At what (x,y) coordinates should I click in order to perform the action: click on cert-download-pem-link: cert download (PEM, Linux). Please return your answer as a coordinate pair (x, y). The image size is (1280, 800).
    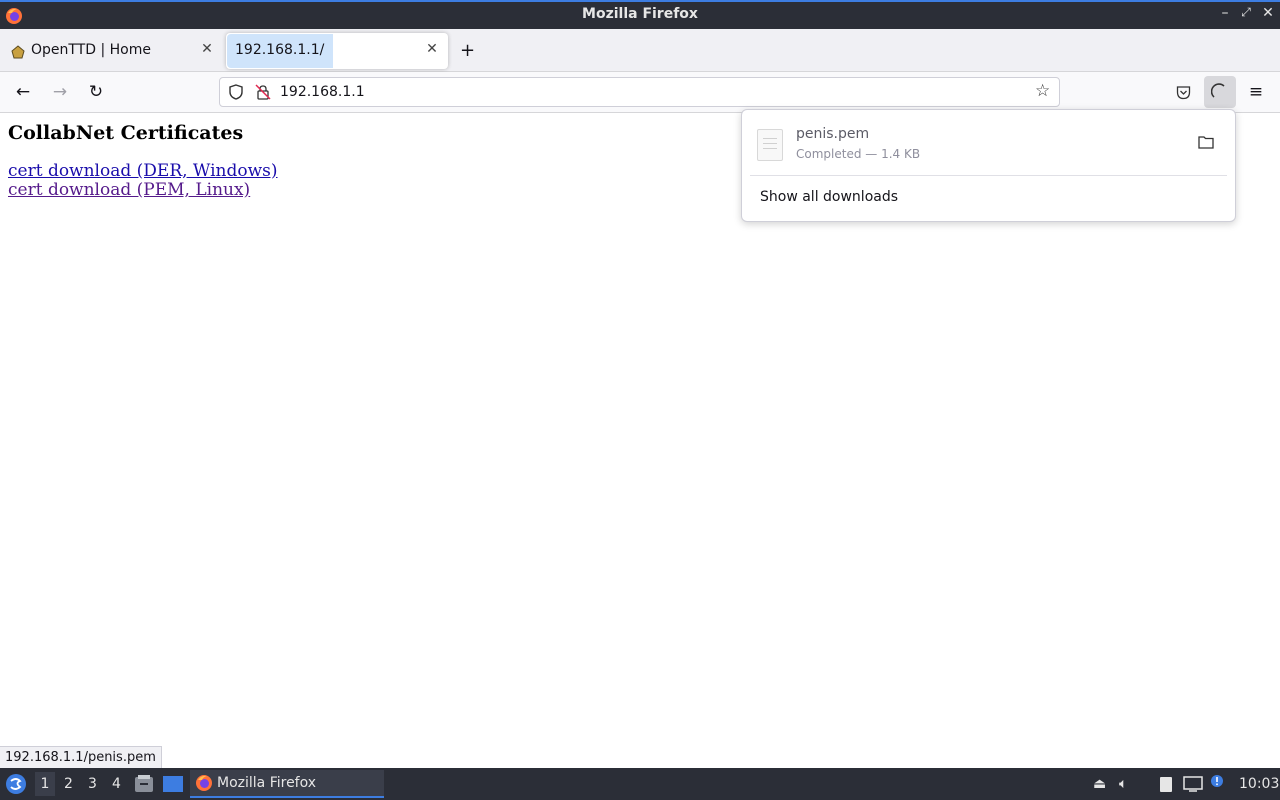
    Looking at the image, I should click on (143, 190).